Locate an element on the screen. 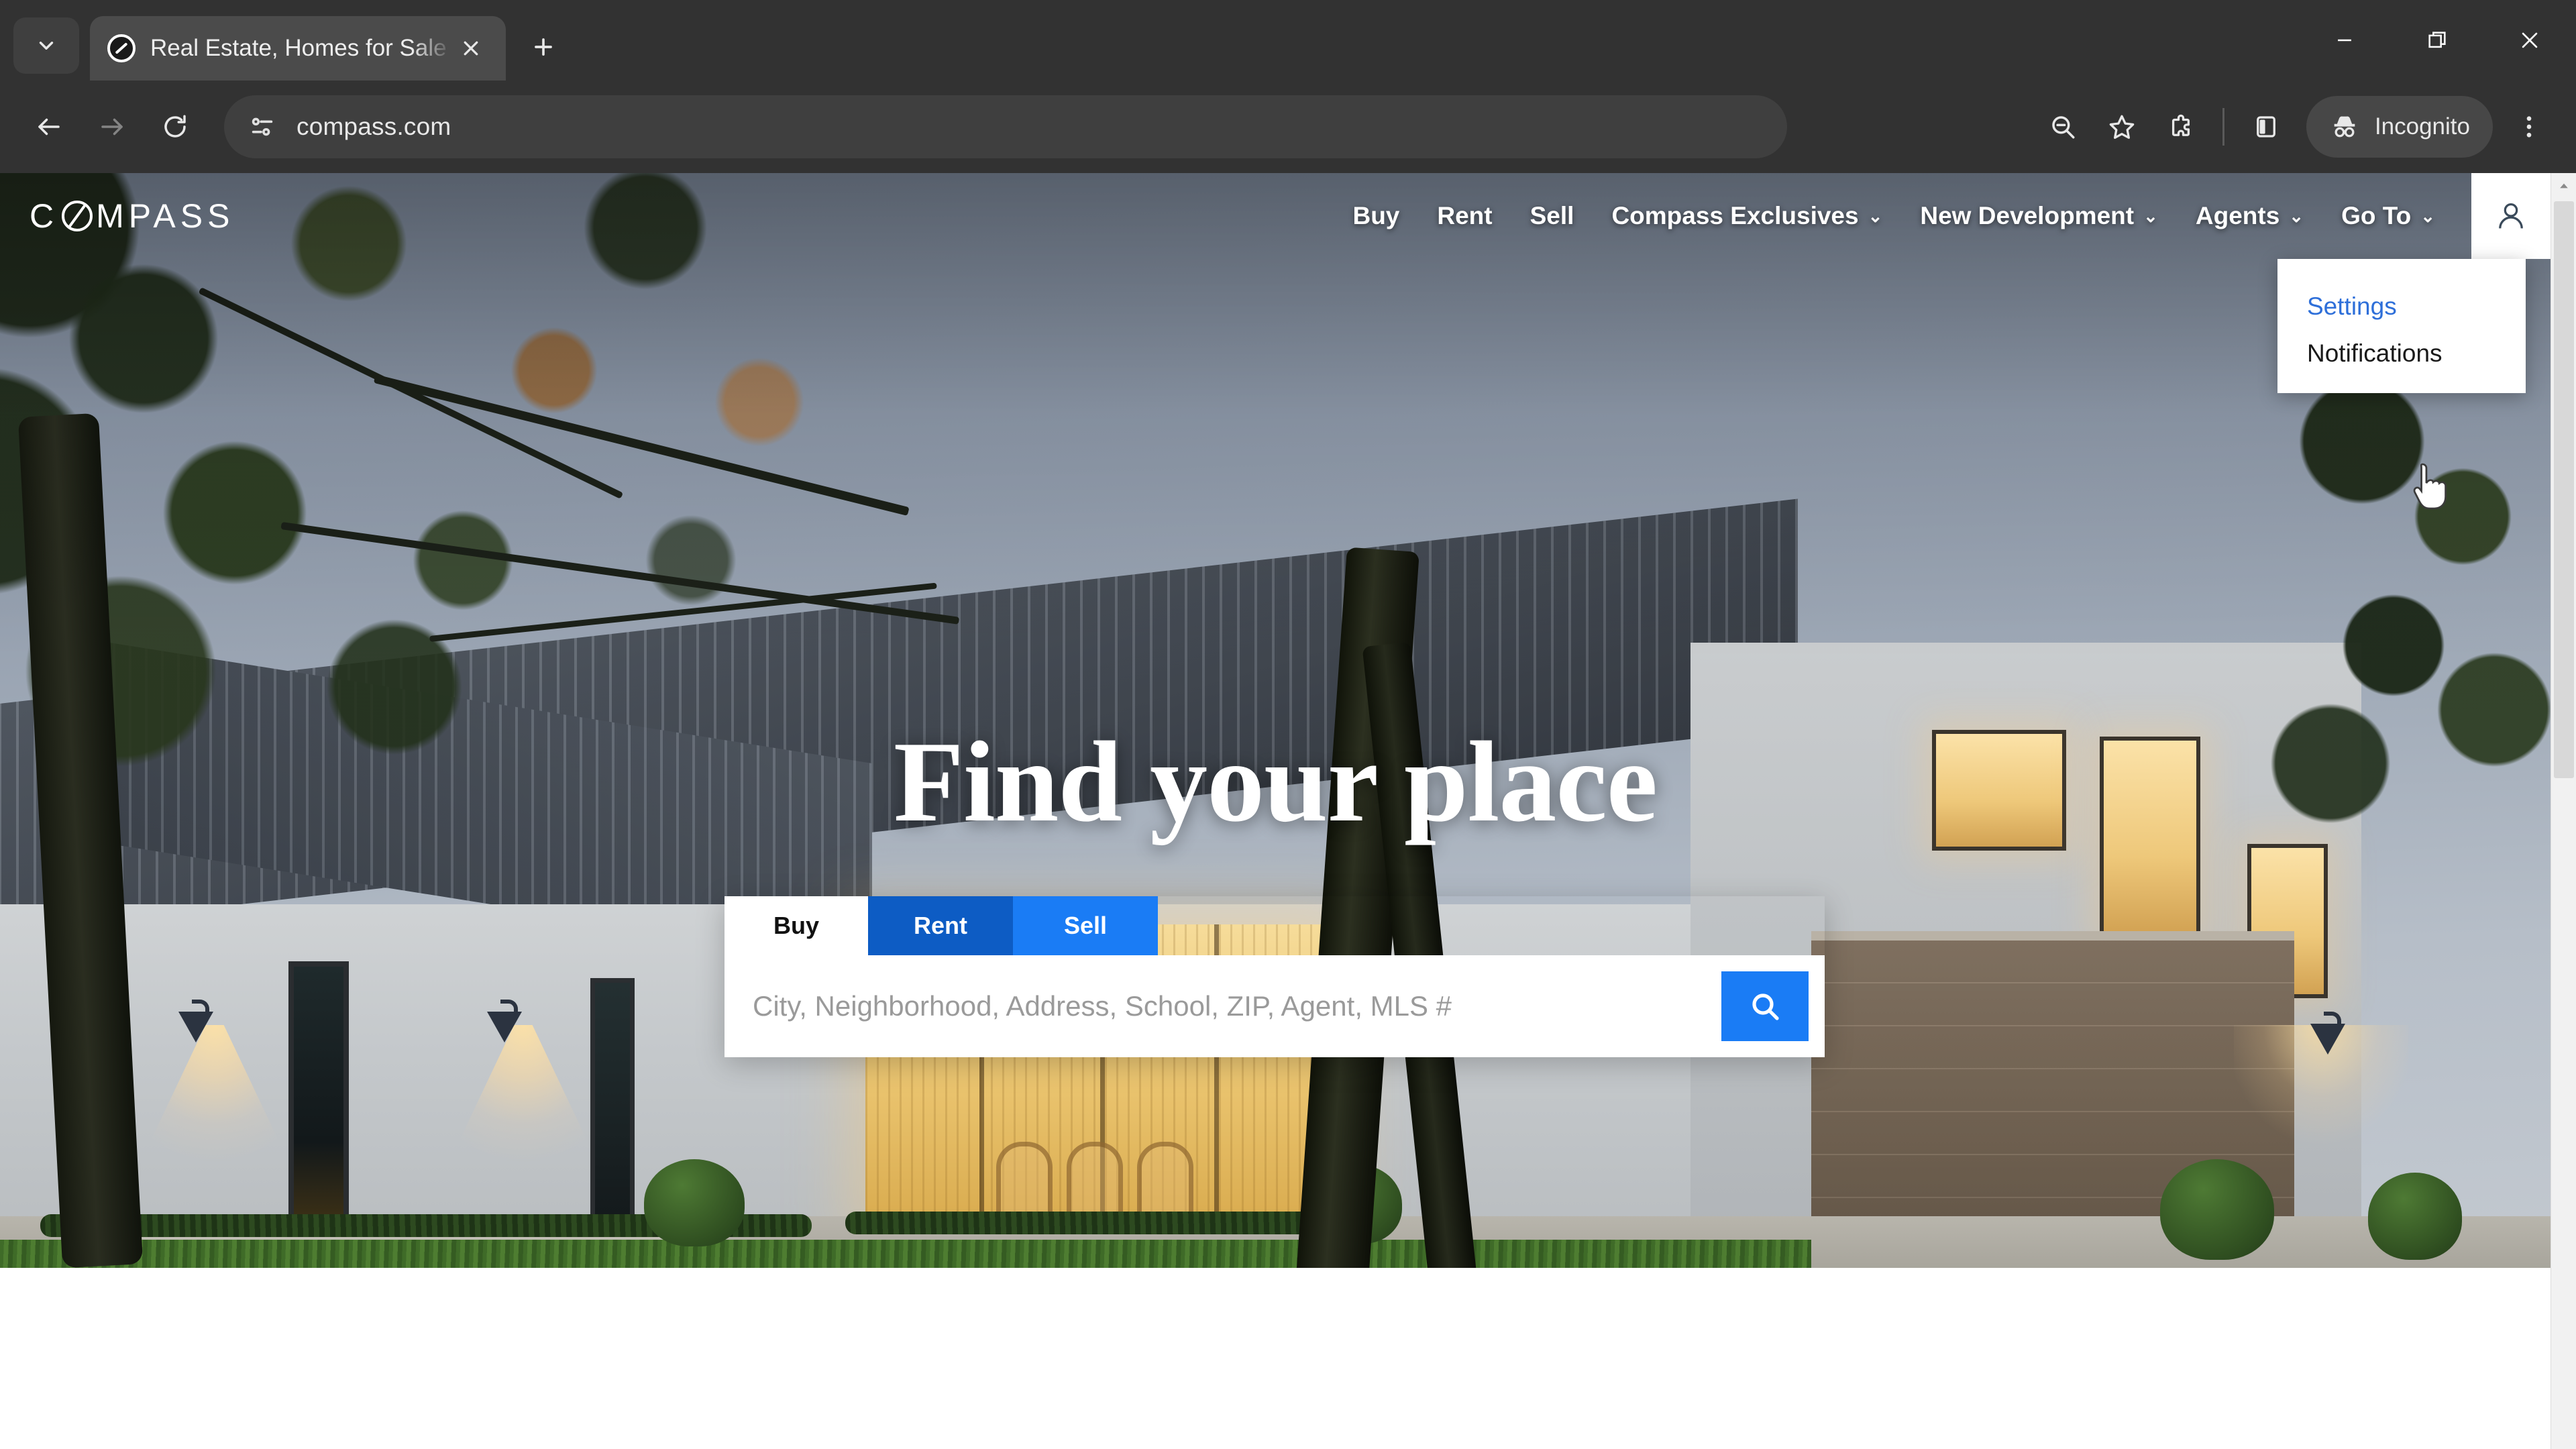 This screenshot has width=2576, height=1449. search-submit-button is located at coordinates (1765, 1006).